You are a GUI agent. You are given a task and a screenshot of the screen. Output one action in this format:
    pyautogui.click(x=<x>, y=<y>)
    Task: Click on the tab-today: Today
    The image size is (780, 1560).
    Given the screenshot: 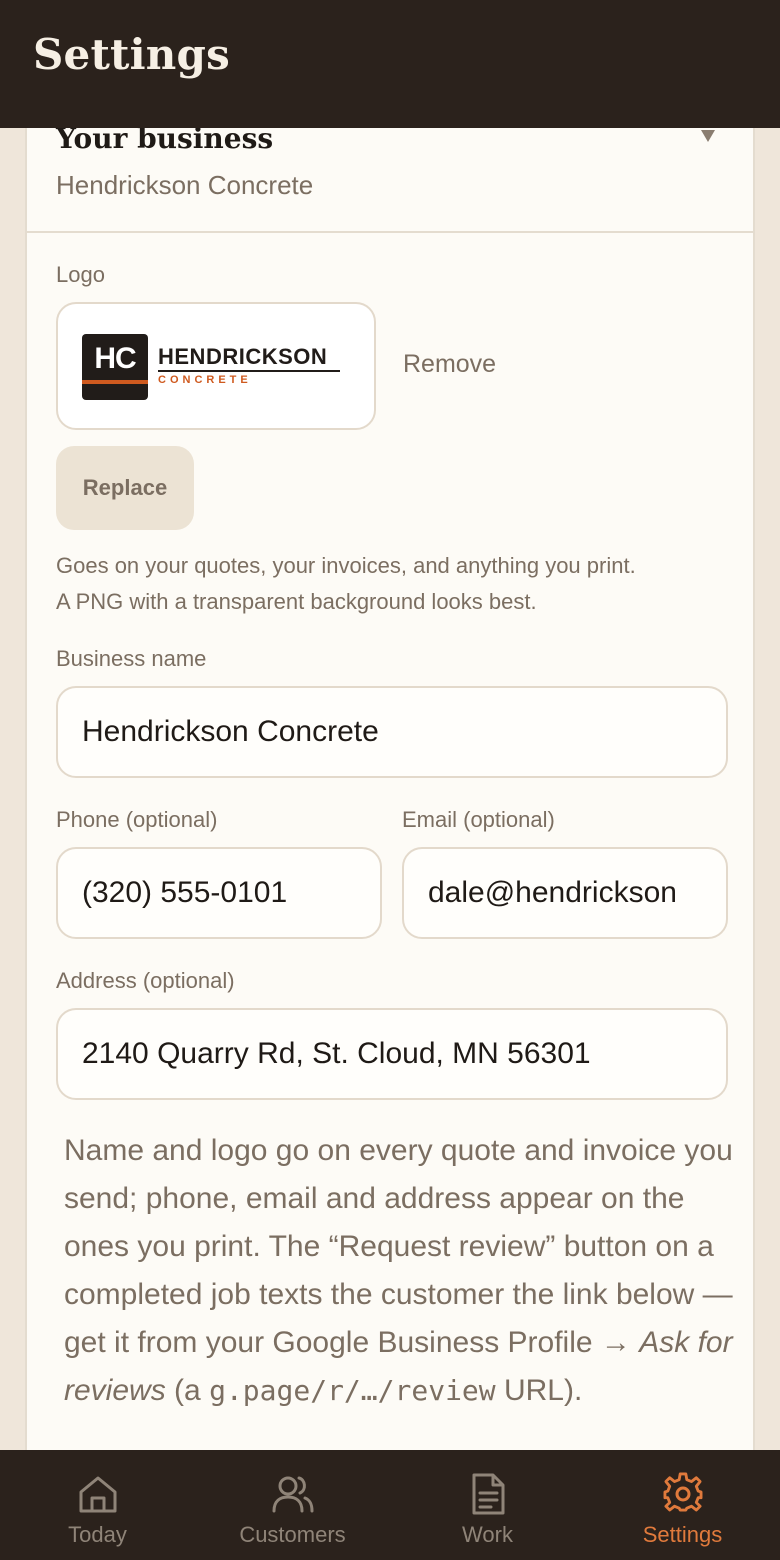 What is the action you would take?
    pyautogui.click(x=97, y=1505)
    